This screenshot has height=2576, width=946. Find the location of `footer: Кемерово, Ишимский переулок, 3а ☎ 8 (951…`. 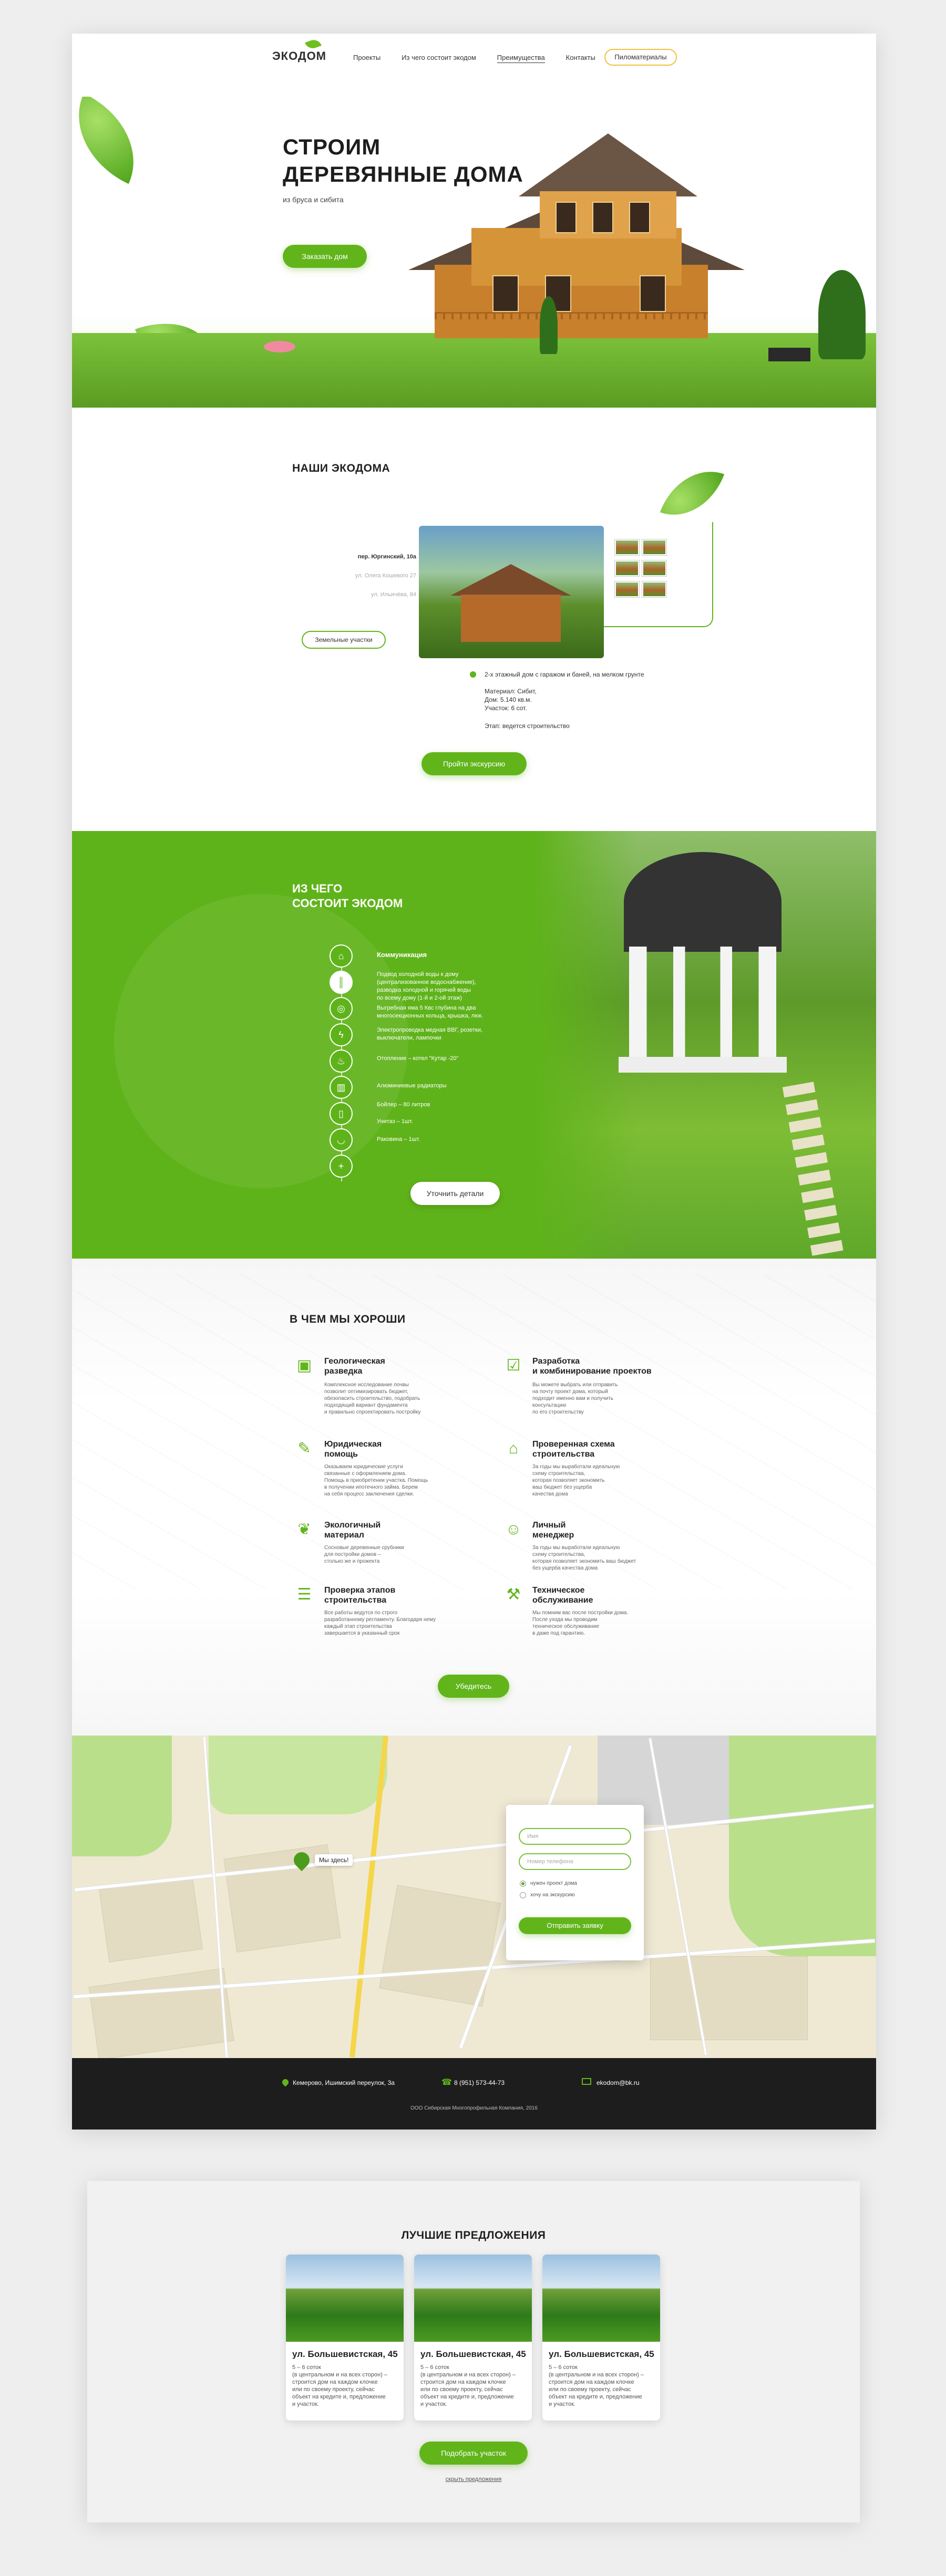

footer: Кемерово, Ишимский переулок, 3а ☎ 8 (951… is located at coordinates (474, 2094).